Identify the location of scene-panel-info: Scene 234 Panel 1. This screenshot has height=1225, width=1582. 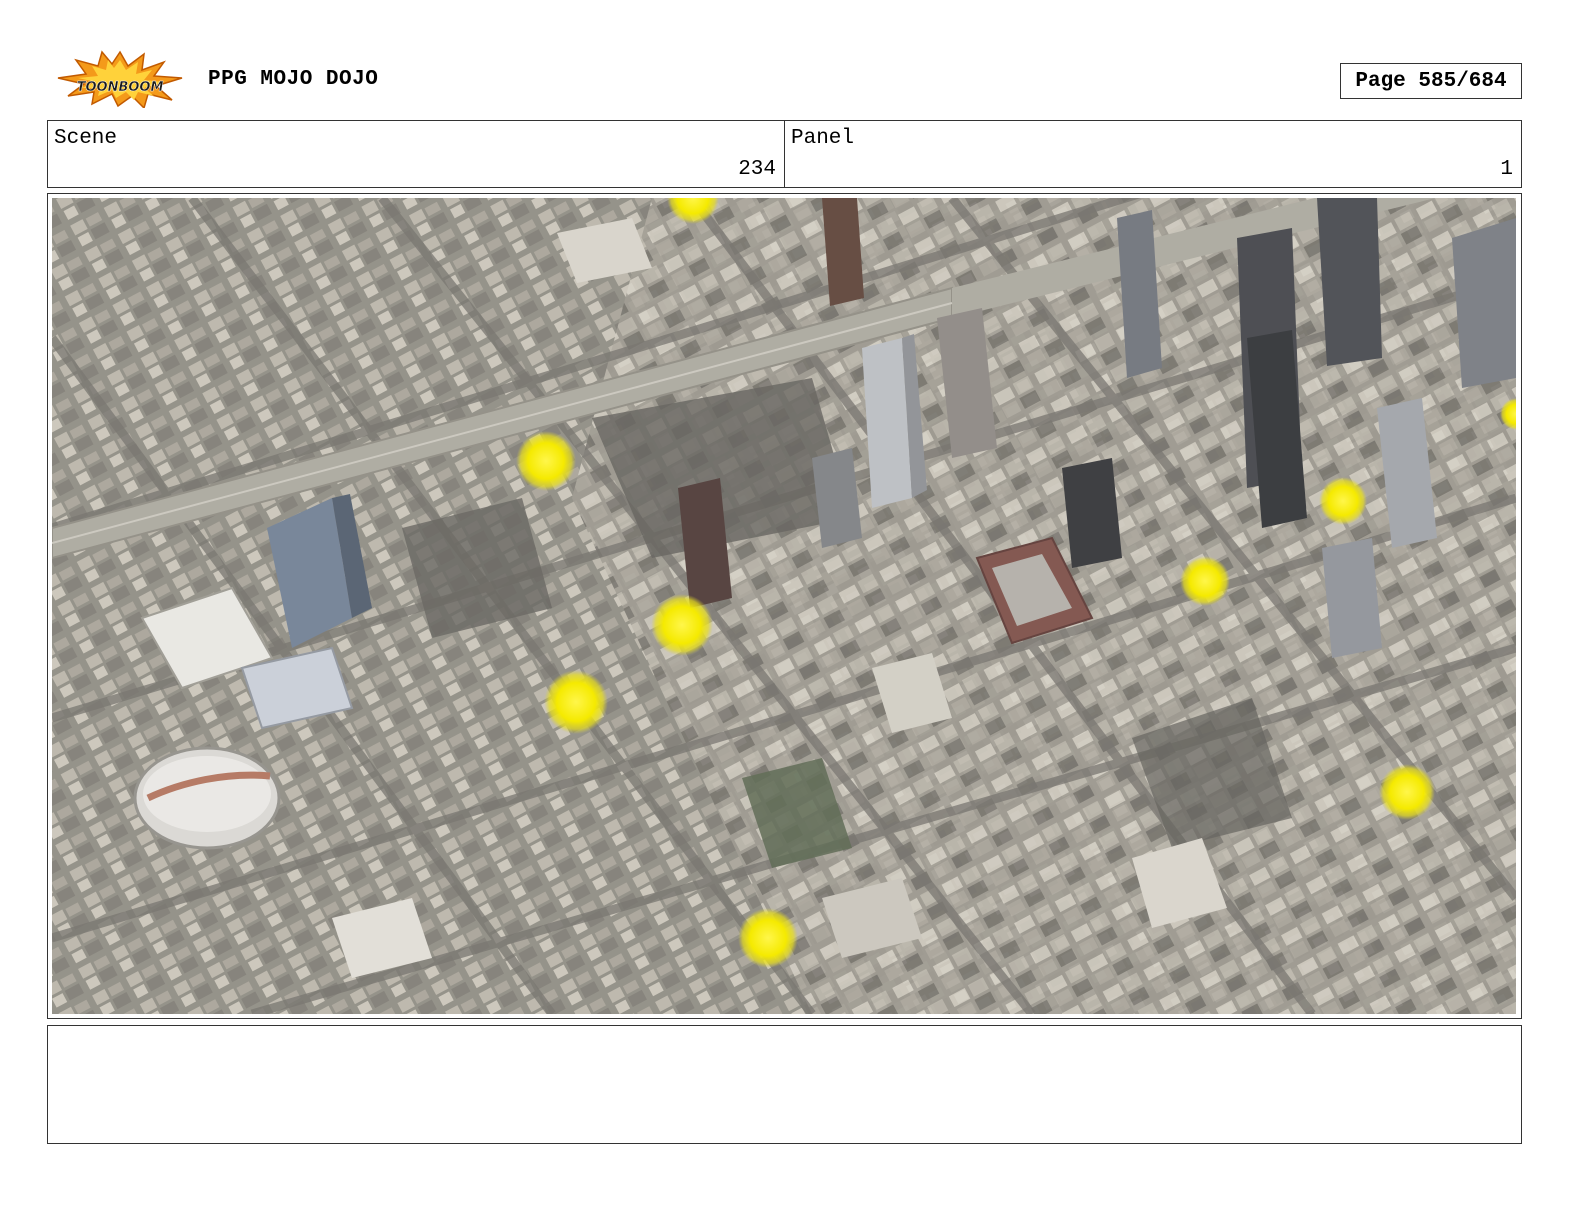
(784, 154).